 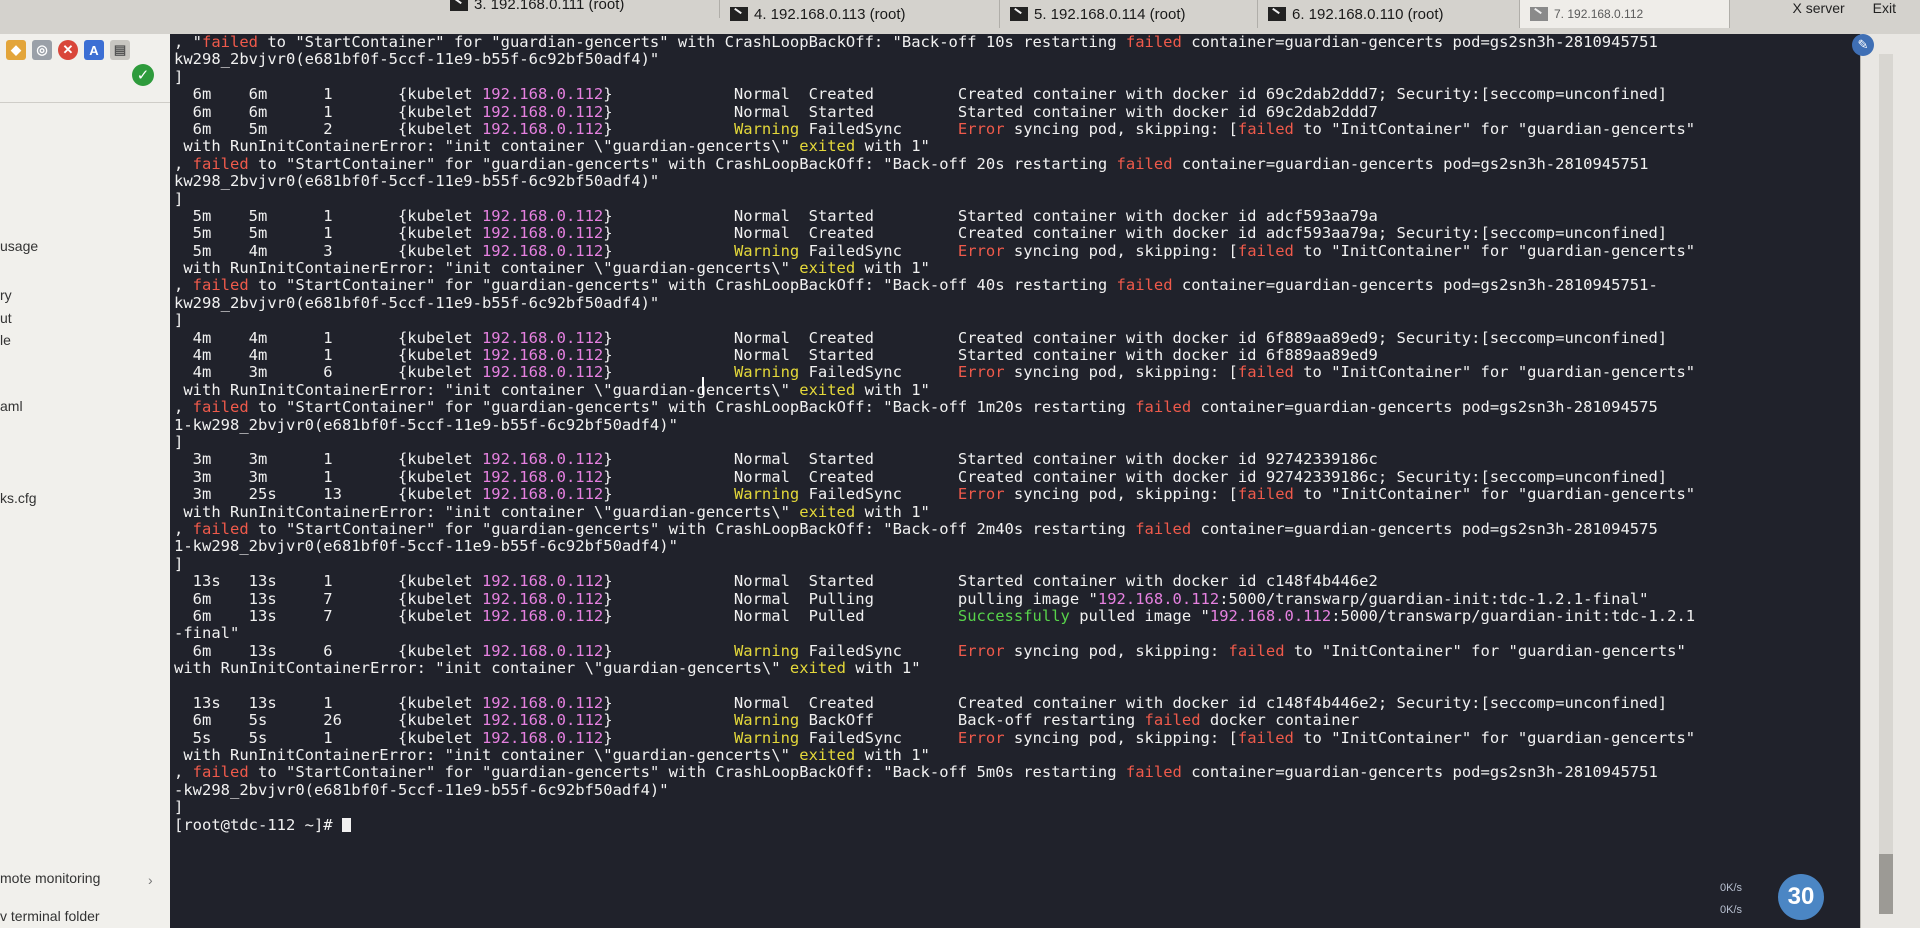 I want to click on xserver-button: X server, so click(x=1819, y=10).